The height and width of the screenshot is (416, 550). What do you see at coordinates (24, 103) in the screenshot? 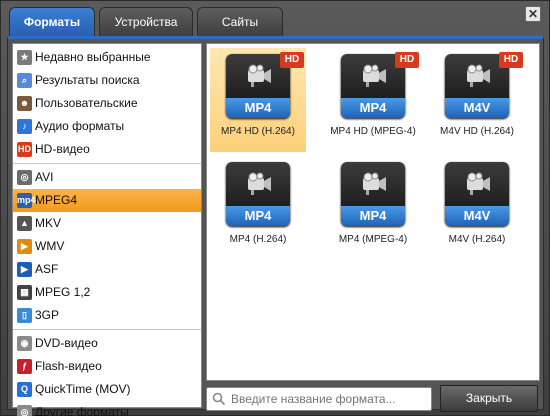
I see `user-icon: ☻` at bounding box center [24, 103].